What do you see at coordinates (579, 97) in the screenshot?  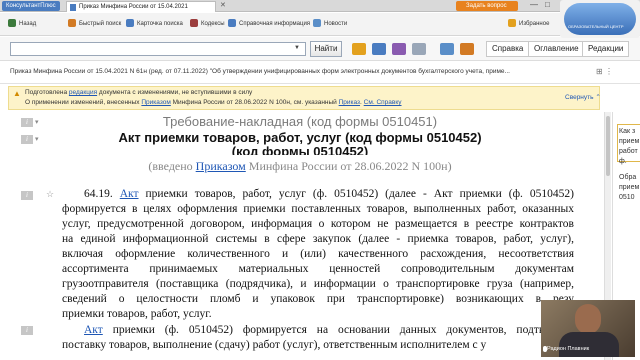 I see `collapse-label: Свернуть` at bounding box center [579, 97].